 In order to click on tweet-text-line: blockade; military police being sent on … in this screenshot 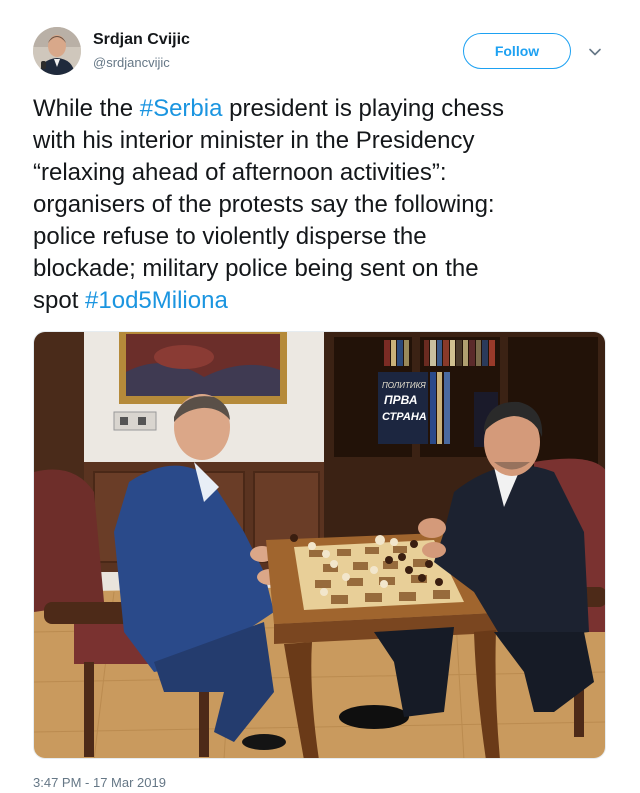, I will do `click(256, 268)`.